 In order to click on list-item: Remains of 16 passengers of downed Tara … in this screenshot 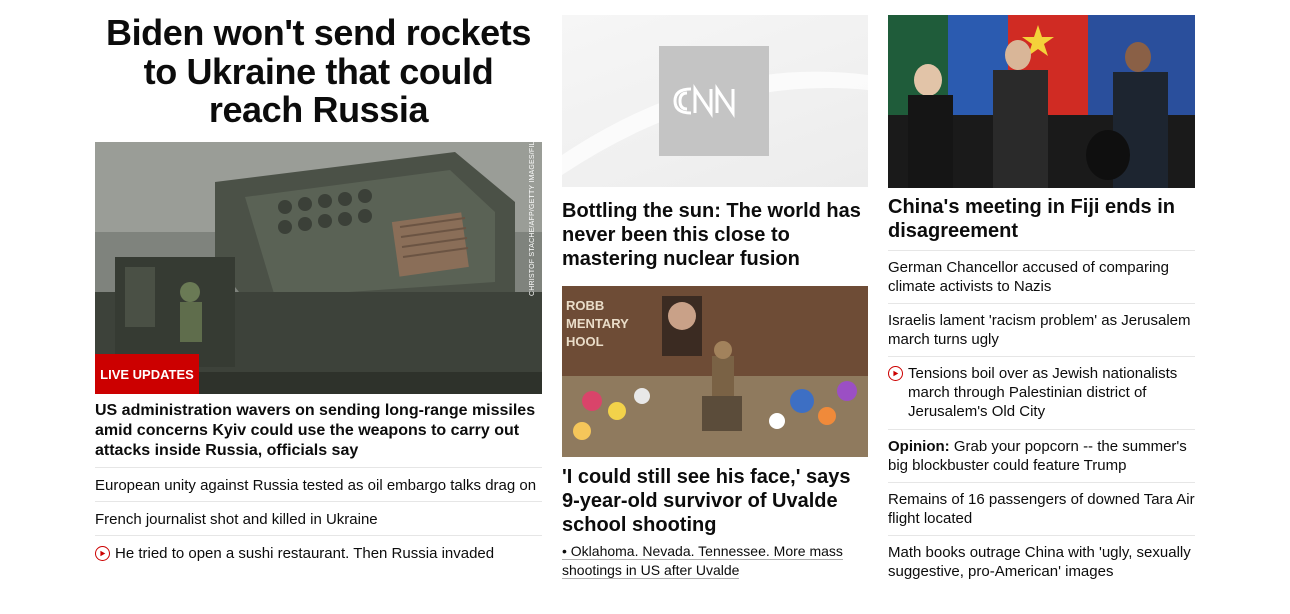, I will do `click(1041, 508)`.